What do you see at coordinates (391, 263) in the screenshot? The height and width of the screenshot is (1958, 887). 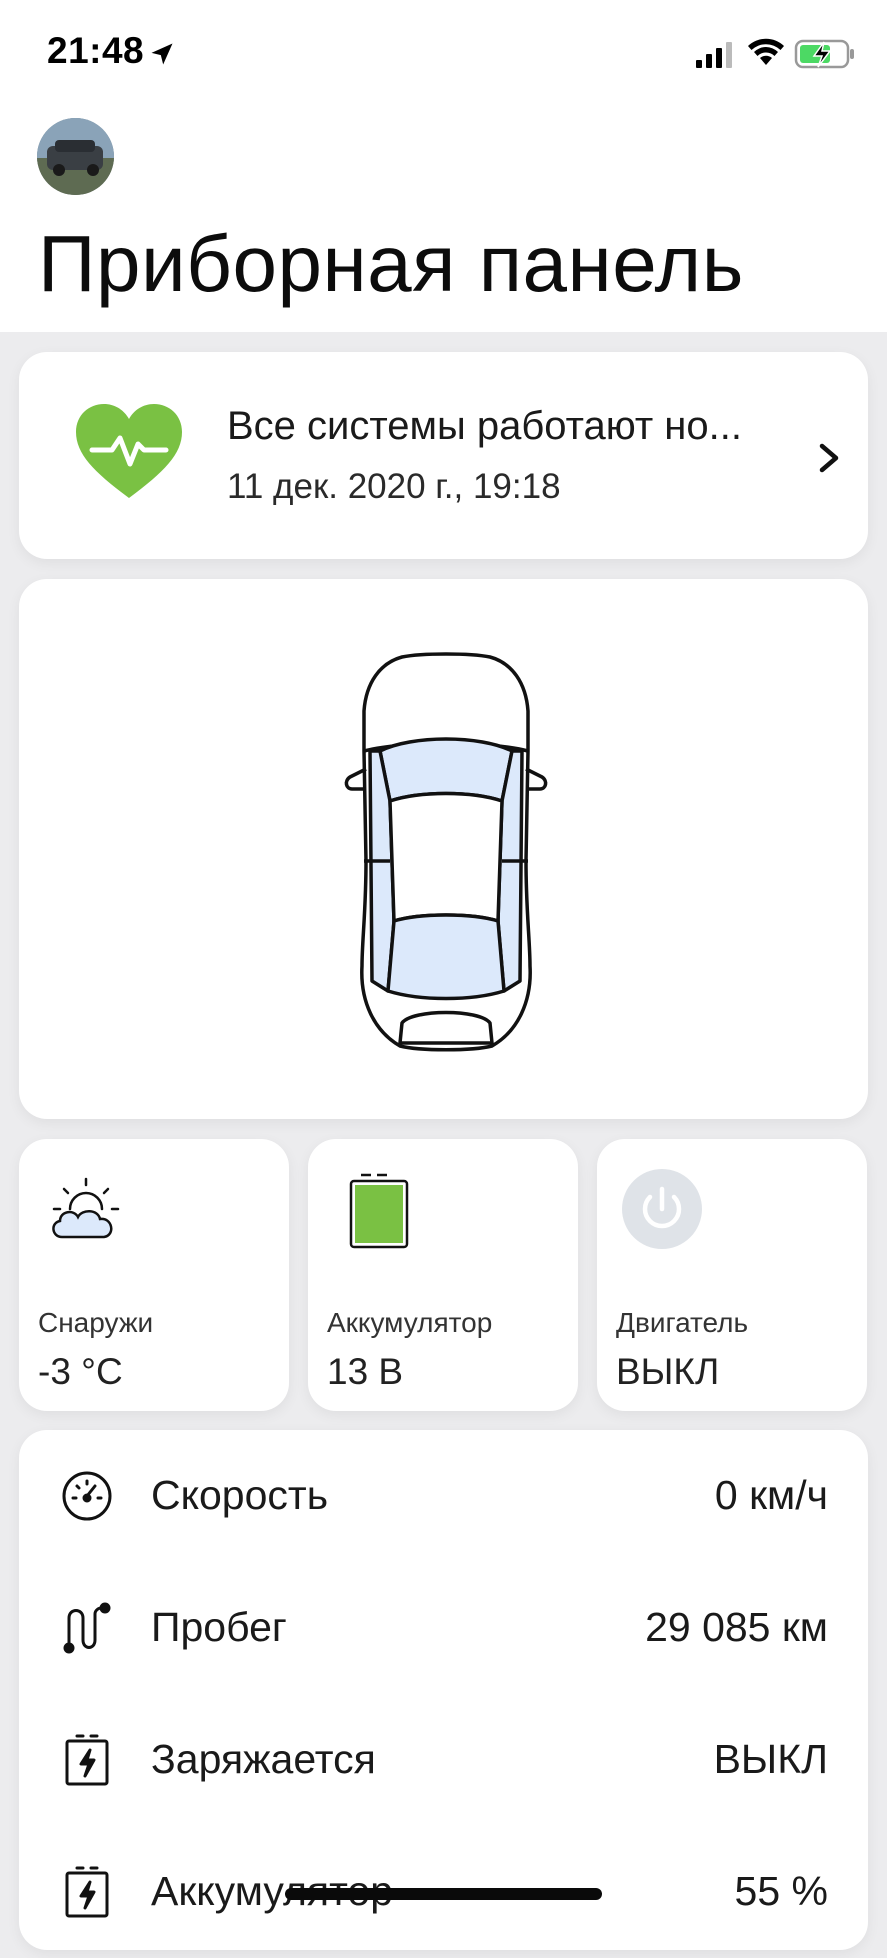 I see `page-title: Приборная панель` at bounding box center [391, 263].